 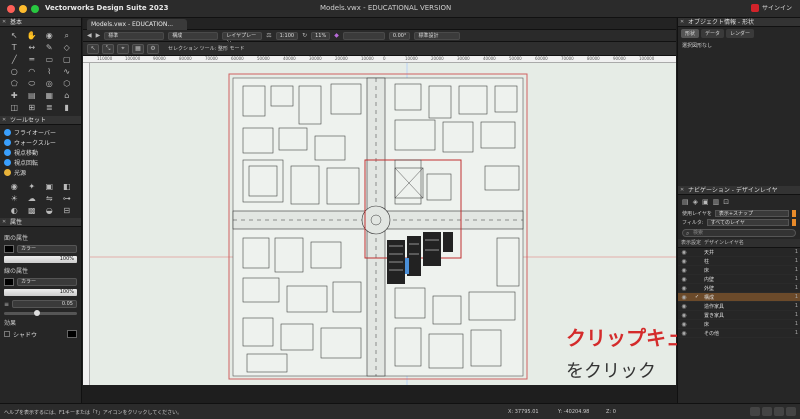 What do you see at coordinates (14, 186) in the screenshot?
I see `camera-icon: ◉` at bounding box center [14, 186].